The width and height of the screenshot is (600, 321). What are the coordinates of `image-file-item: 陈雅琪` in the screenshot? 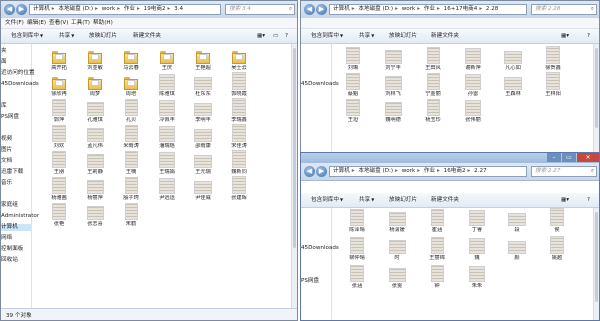 It's located at (167, 84).